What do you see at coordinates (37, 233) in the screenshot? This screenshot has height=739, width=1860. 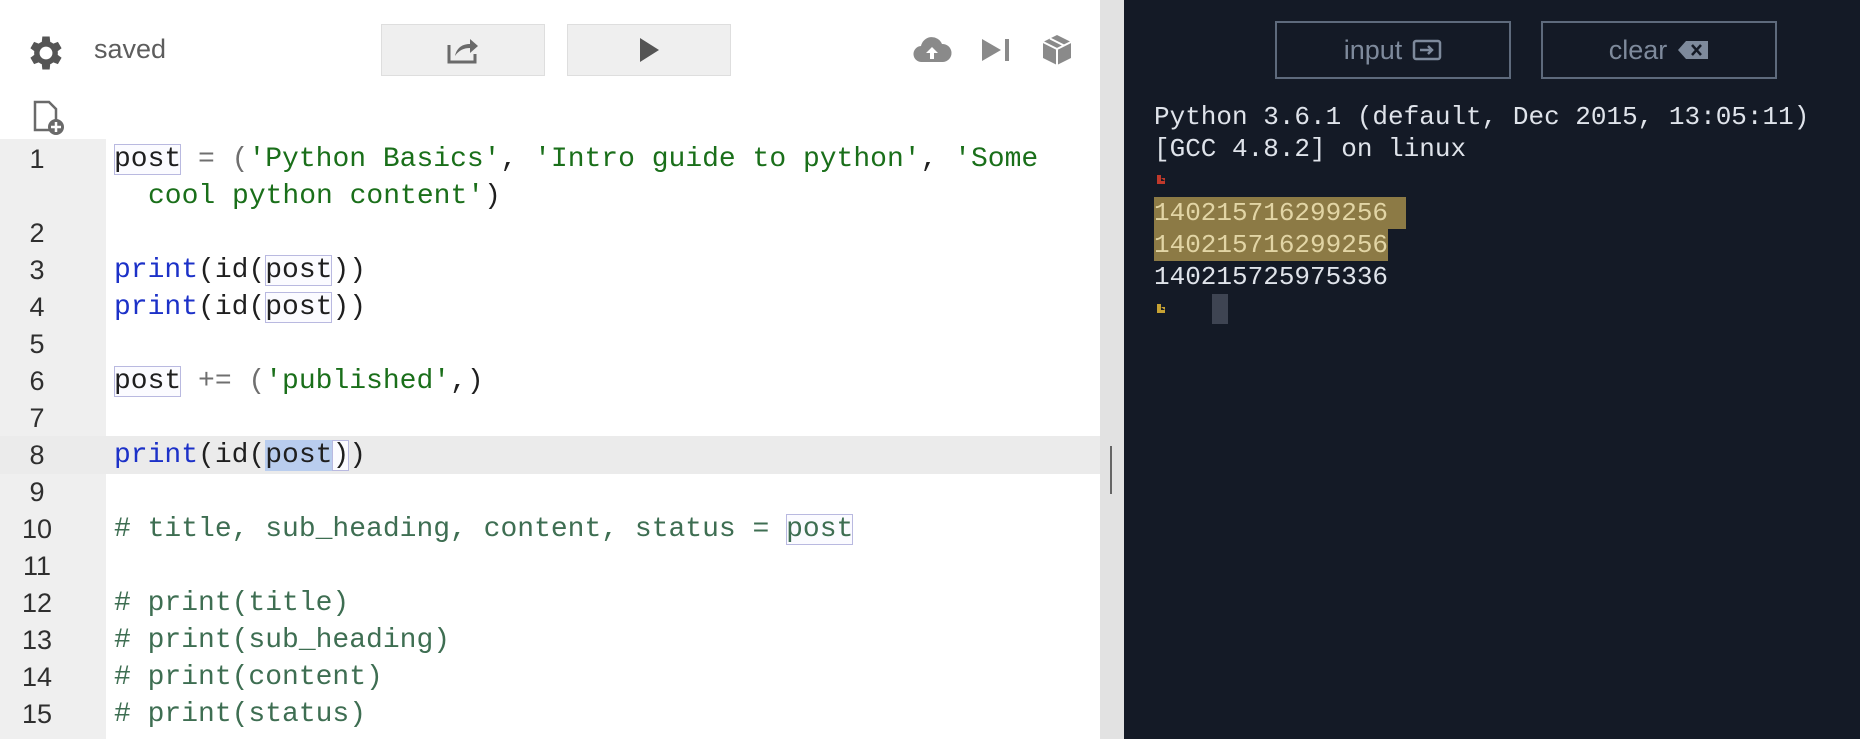 I see `line-number: 2` at bounding box center [37, 233].